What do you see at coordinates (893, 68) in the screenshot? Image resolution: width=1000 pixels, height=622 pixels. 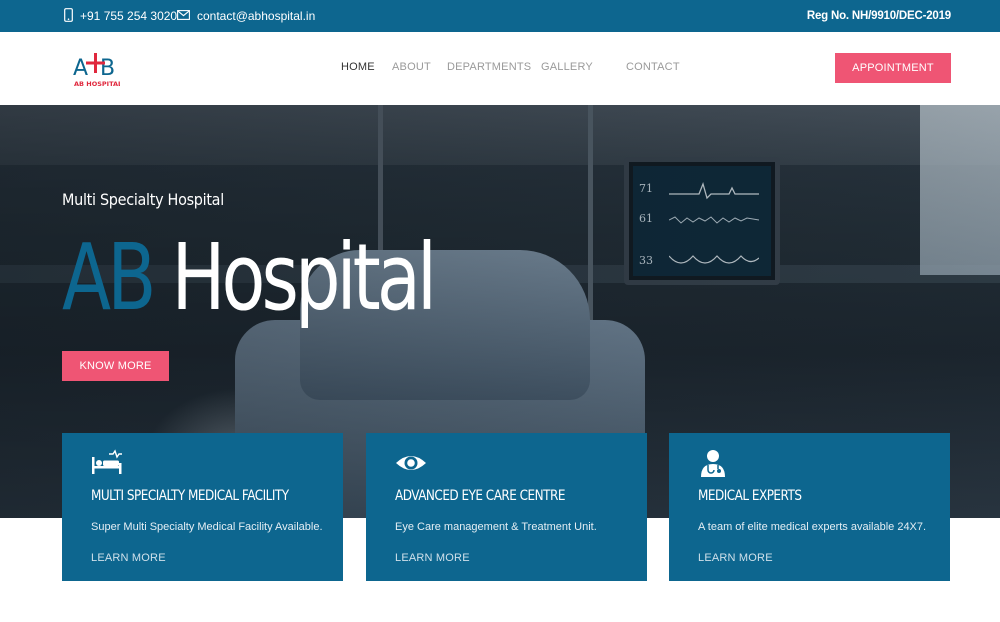 I see `appointment-button: APPOINTMENT` at bounding box center [893, 68].